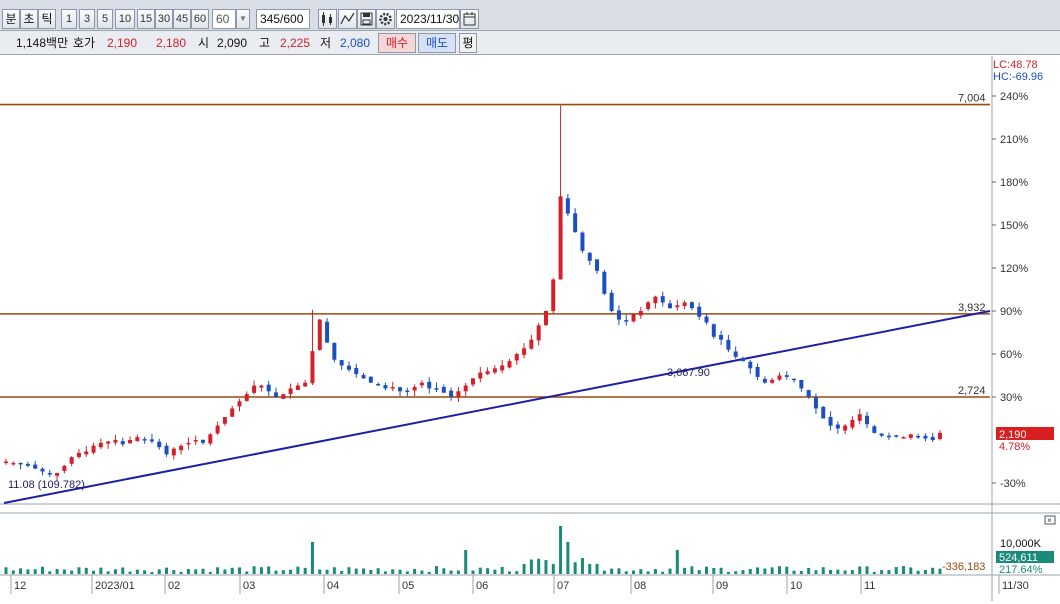 Image resolution: width=1060 pixels, height=604 pixels. I want to click on extra-button: 평, so click(468, 43).